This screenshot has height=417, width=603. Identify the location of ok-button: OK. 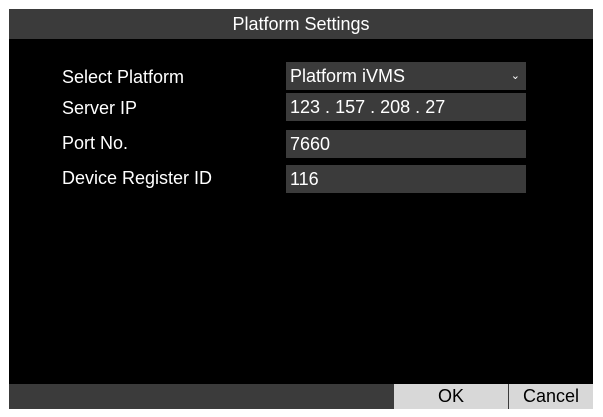
(451, 396).